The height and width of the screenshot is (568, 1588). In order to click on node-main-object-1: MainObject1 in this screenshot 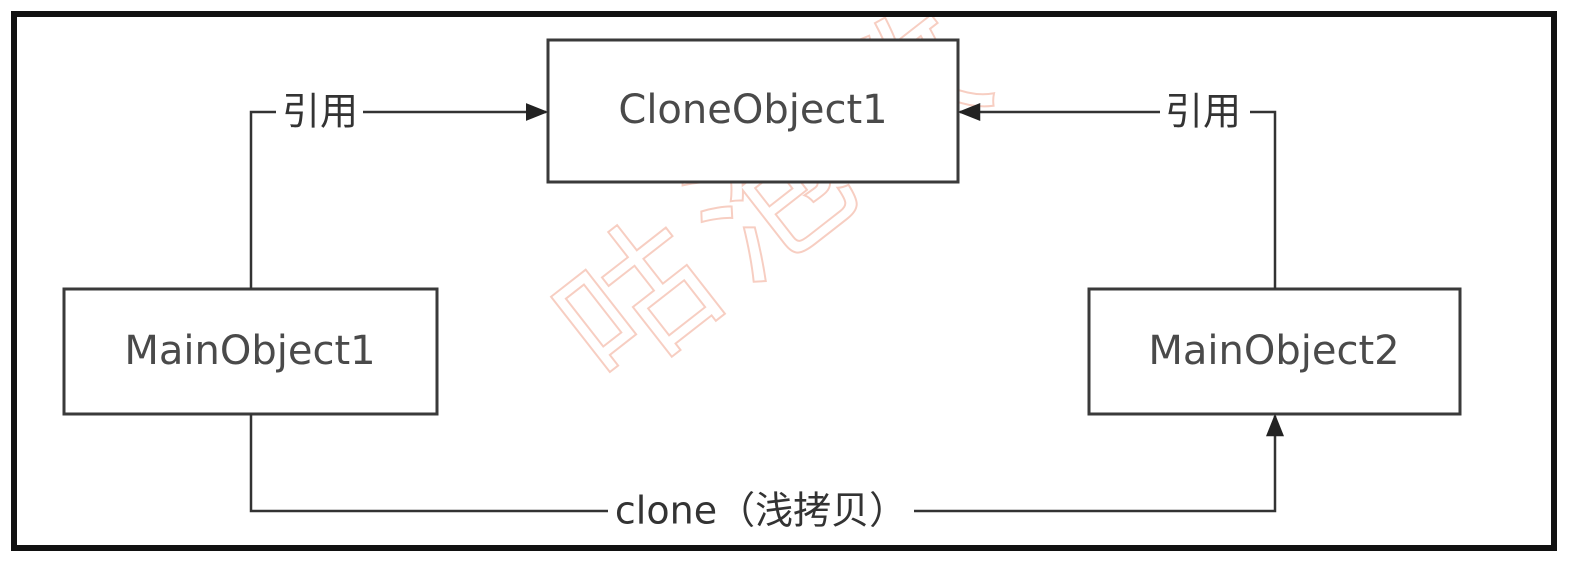, I will do `click(250, 351)`.